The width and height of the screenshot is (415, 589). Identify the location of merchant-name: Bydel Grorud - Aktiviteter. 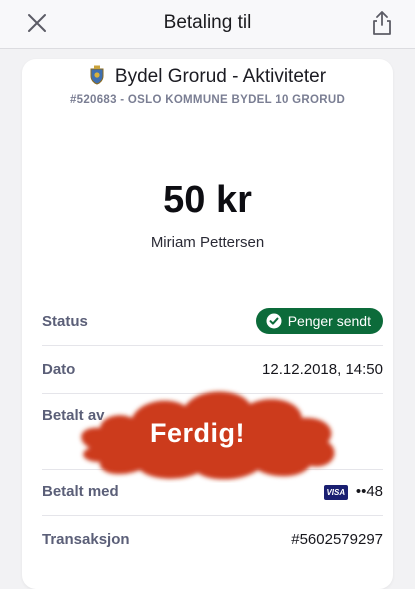
(207, 76).